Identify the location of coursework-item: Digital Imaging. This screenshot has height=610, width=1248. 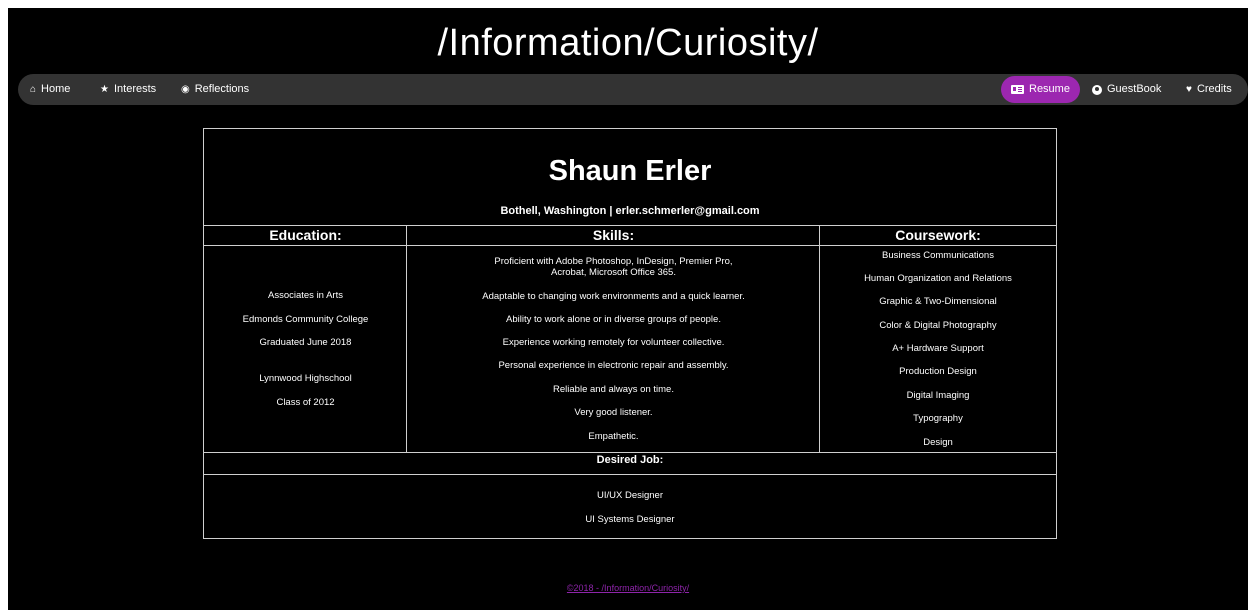
(938, 395).